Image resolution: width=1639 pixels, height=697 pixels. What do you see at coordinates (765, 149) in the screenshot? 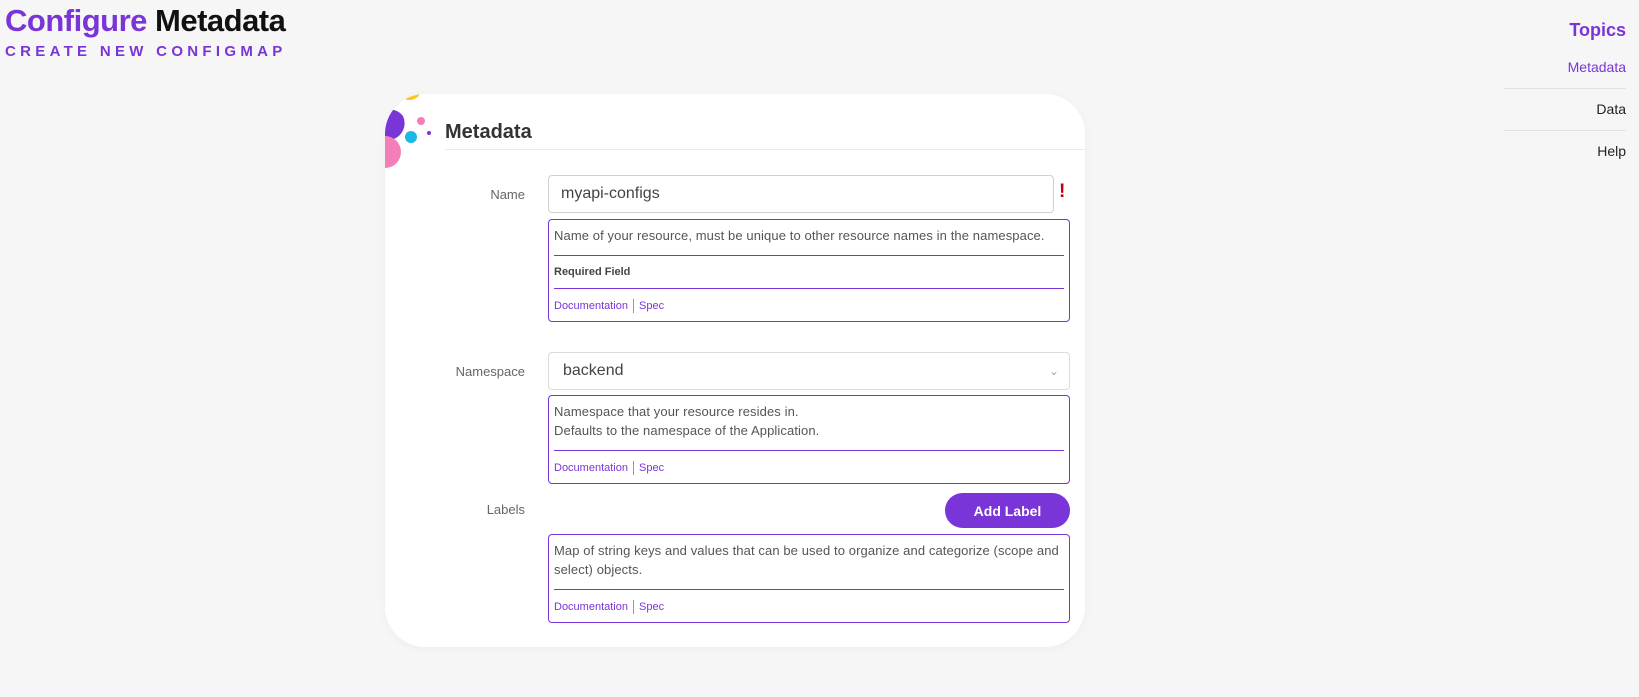
I see `card-divider` at bounding box center [765, 149].